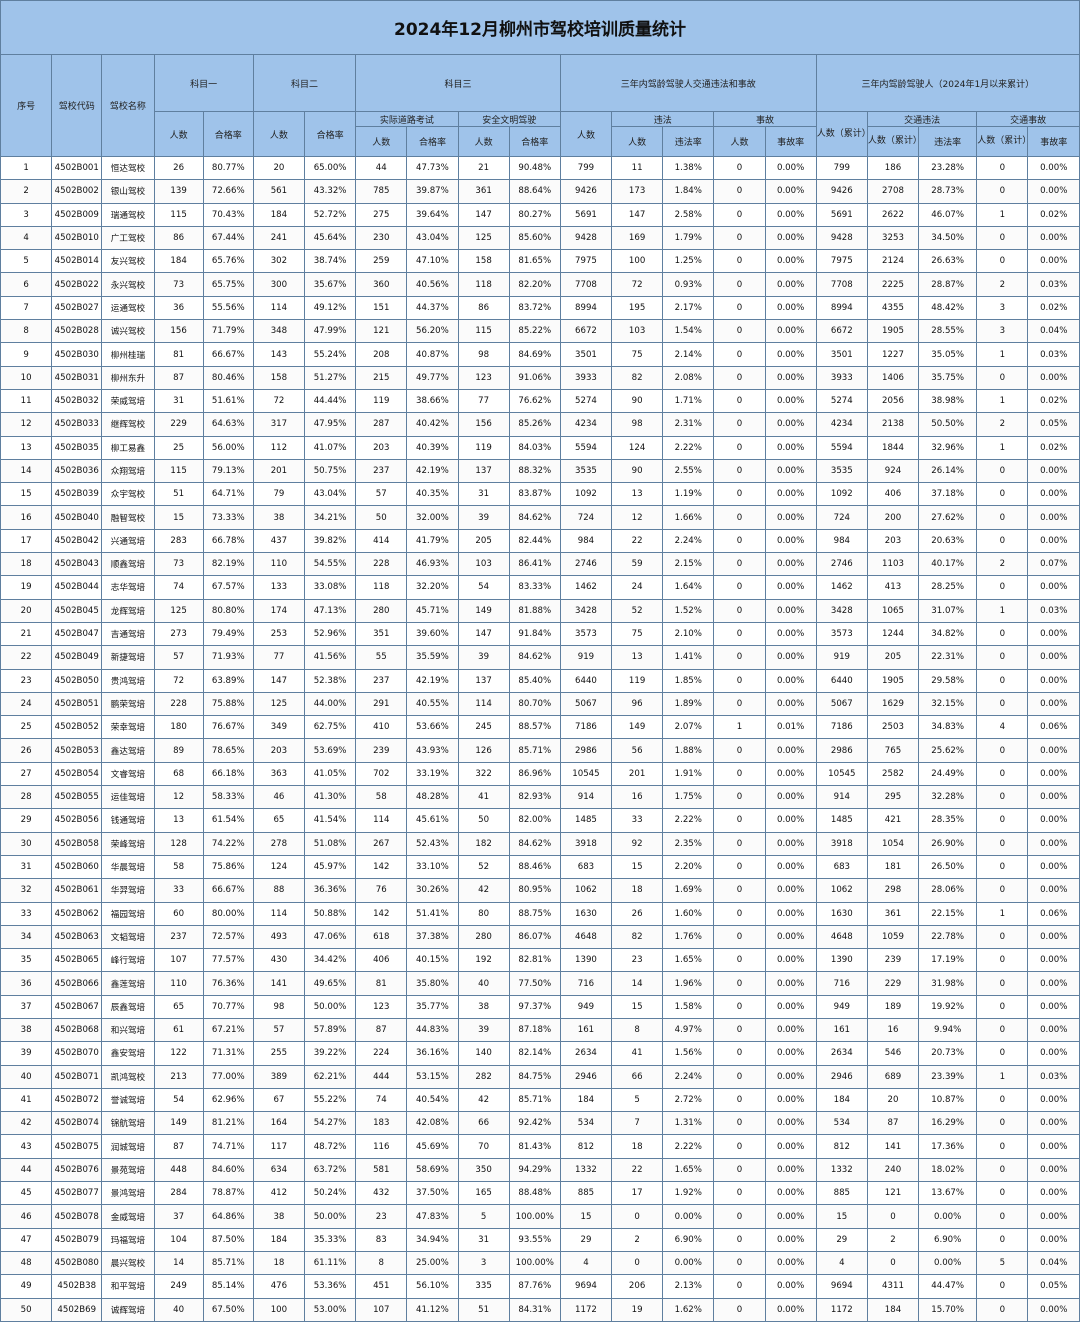 This screenshot has width=1080, height=1322. What do you see at coordinates (330, 820) in the screenshot?
I see `table-cell: 41.54%` at bounding box center [330, 820].